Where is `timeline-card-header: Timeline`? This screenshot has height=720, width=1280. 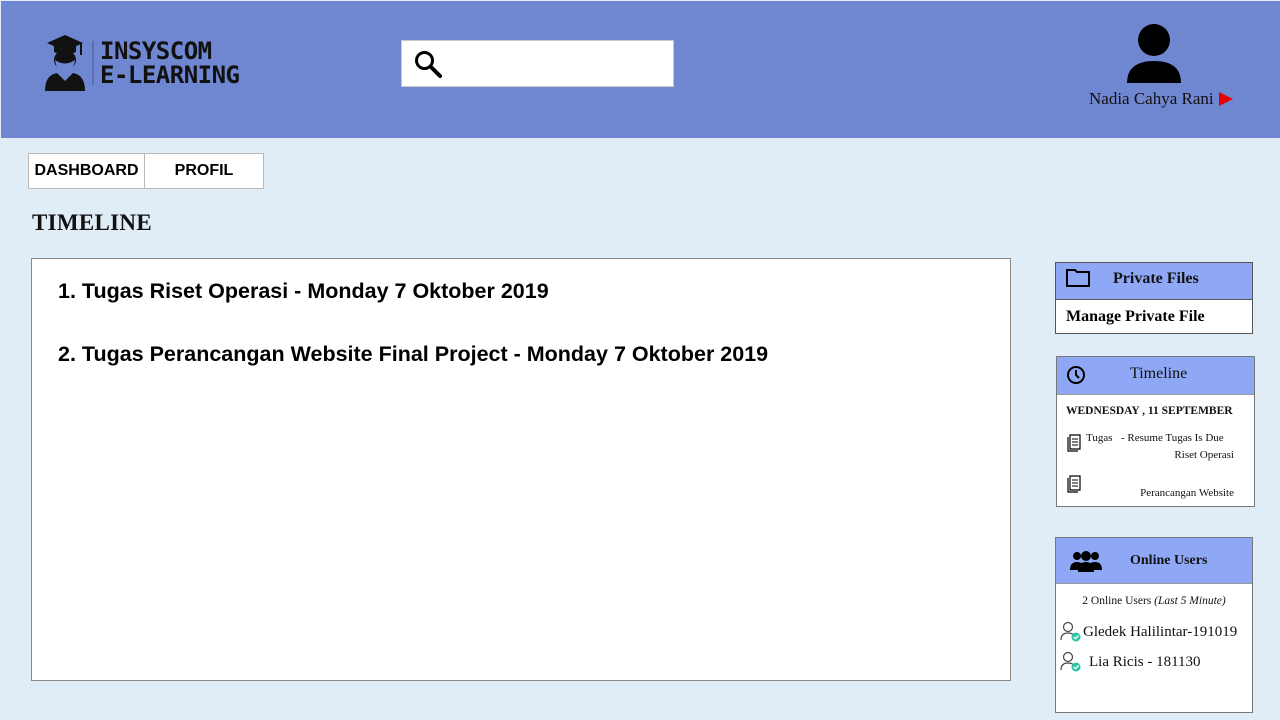
timeline-card-header: Timeline is located at coordinates (1155, 376).